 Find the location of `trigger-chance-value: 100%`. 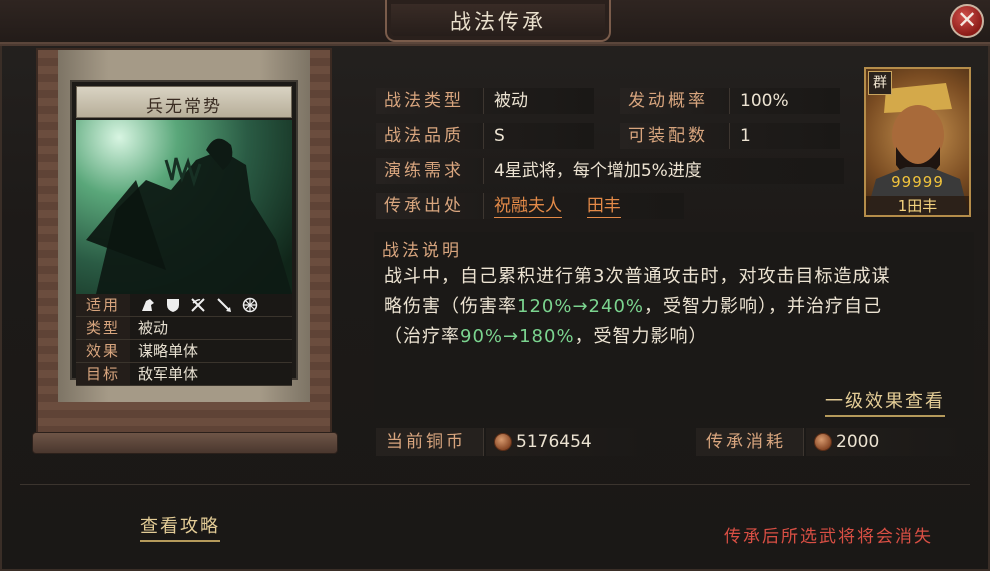

trigger-chance-value: 100% is located at coordinates (785, 101).